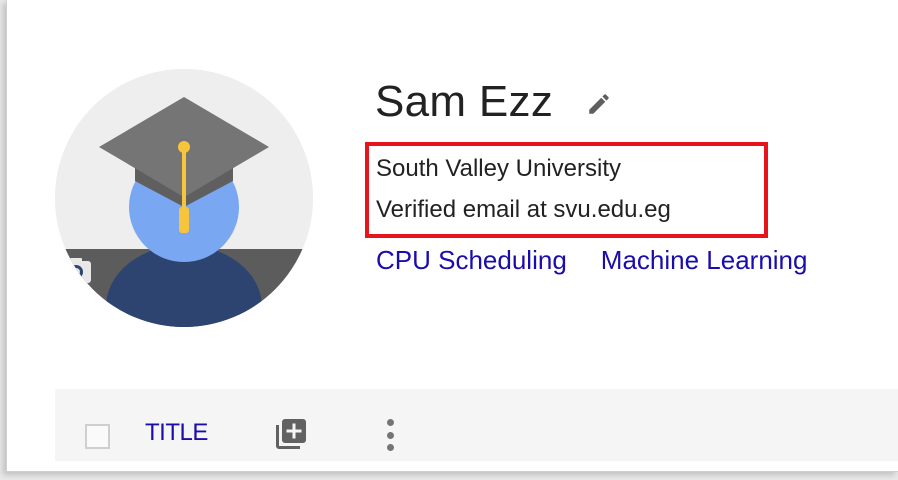  What do you see at coordinates (704, 260) in the screenshot?
I see `interest-link-machine-learning: Machine Learning` at bounding box center [704, 260].